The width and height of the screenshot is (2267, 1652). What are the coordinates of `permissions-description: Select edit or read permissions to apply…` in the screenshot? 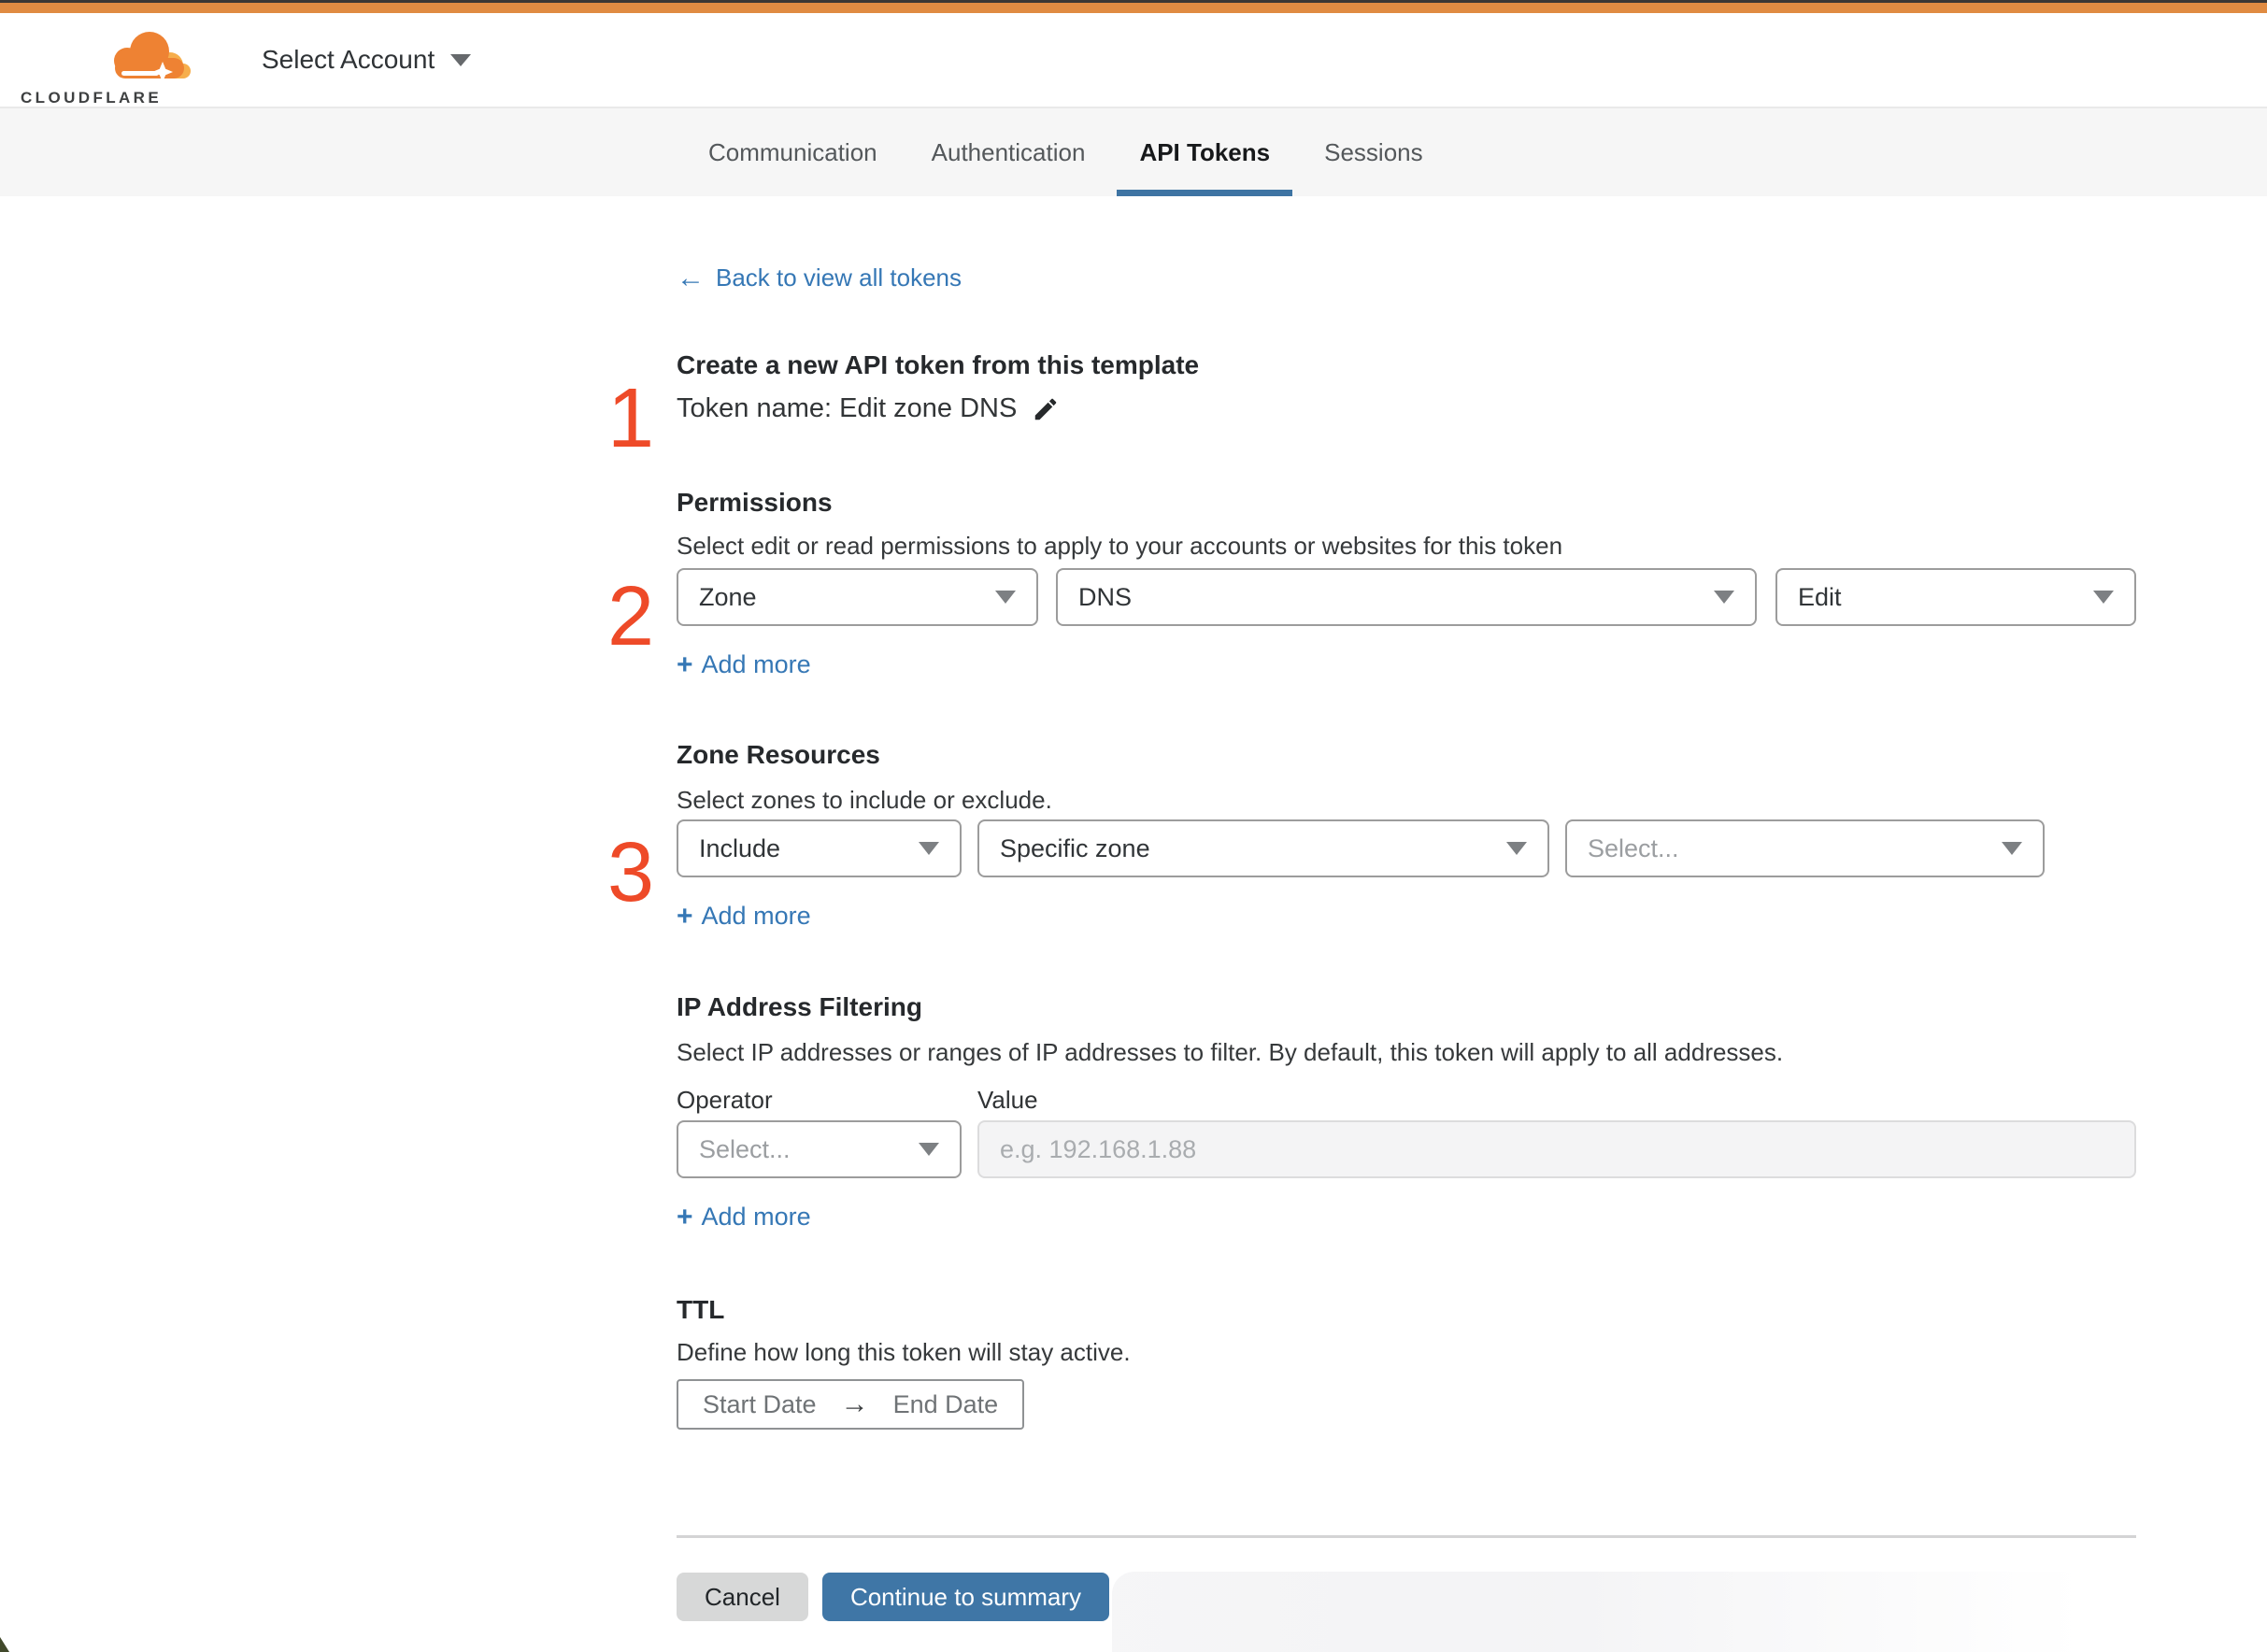 It's located at (1120, 546).